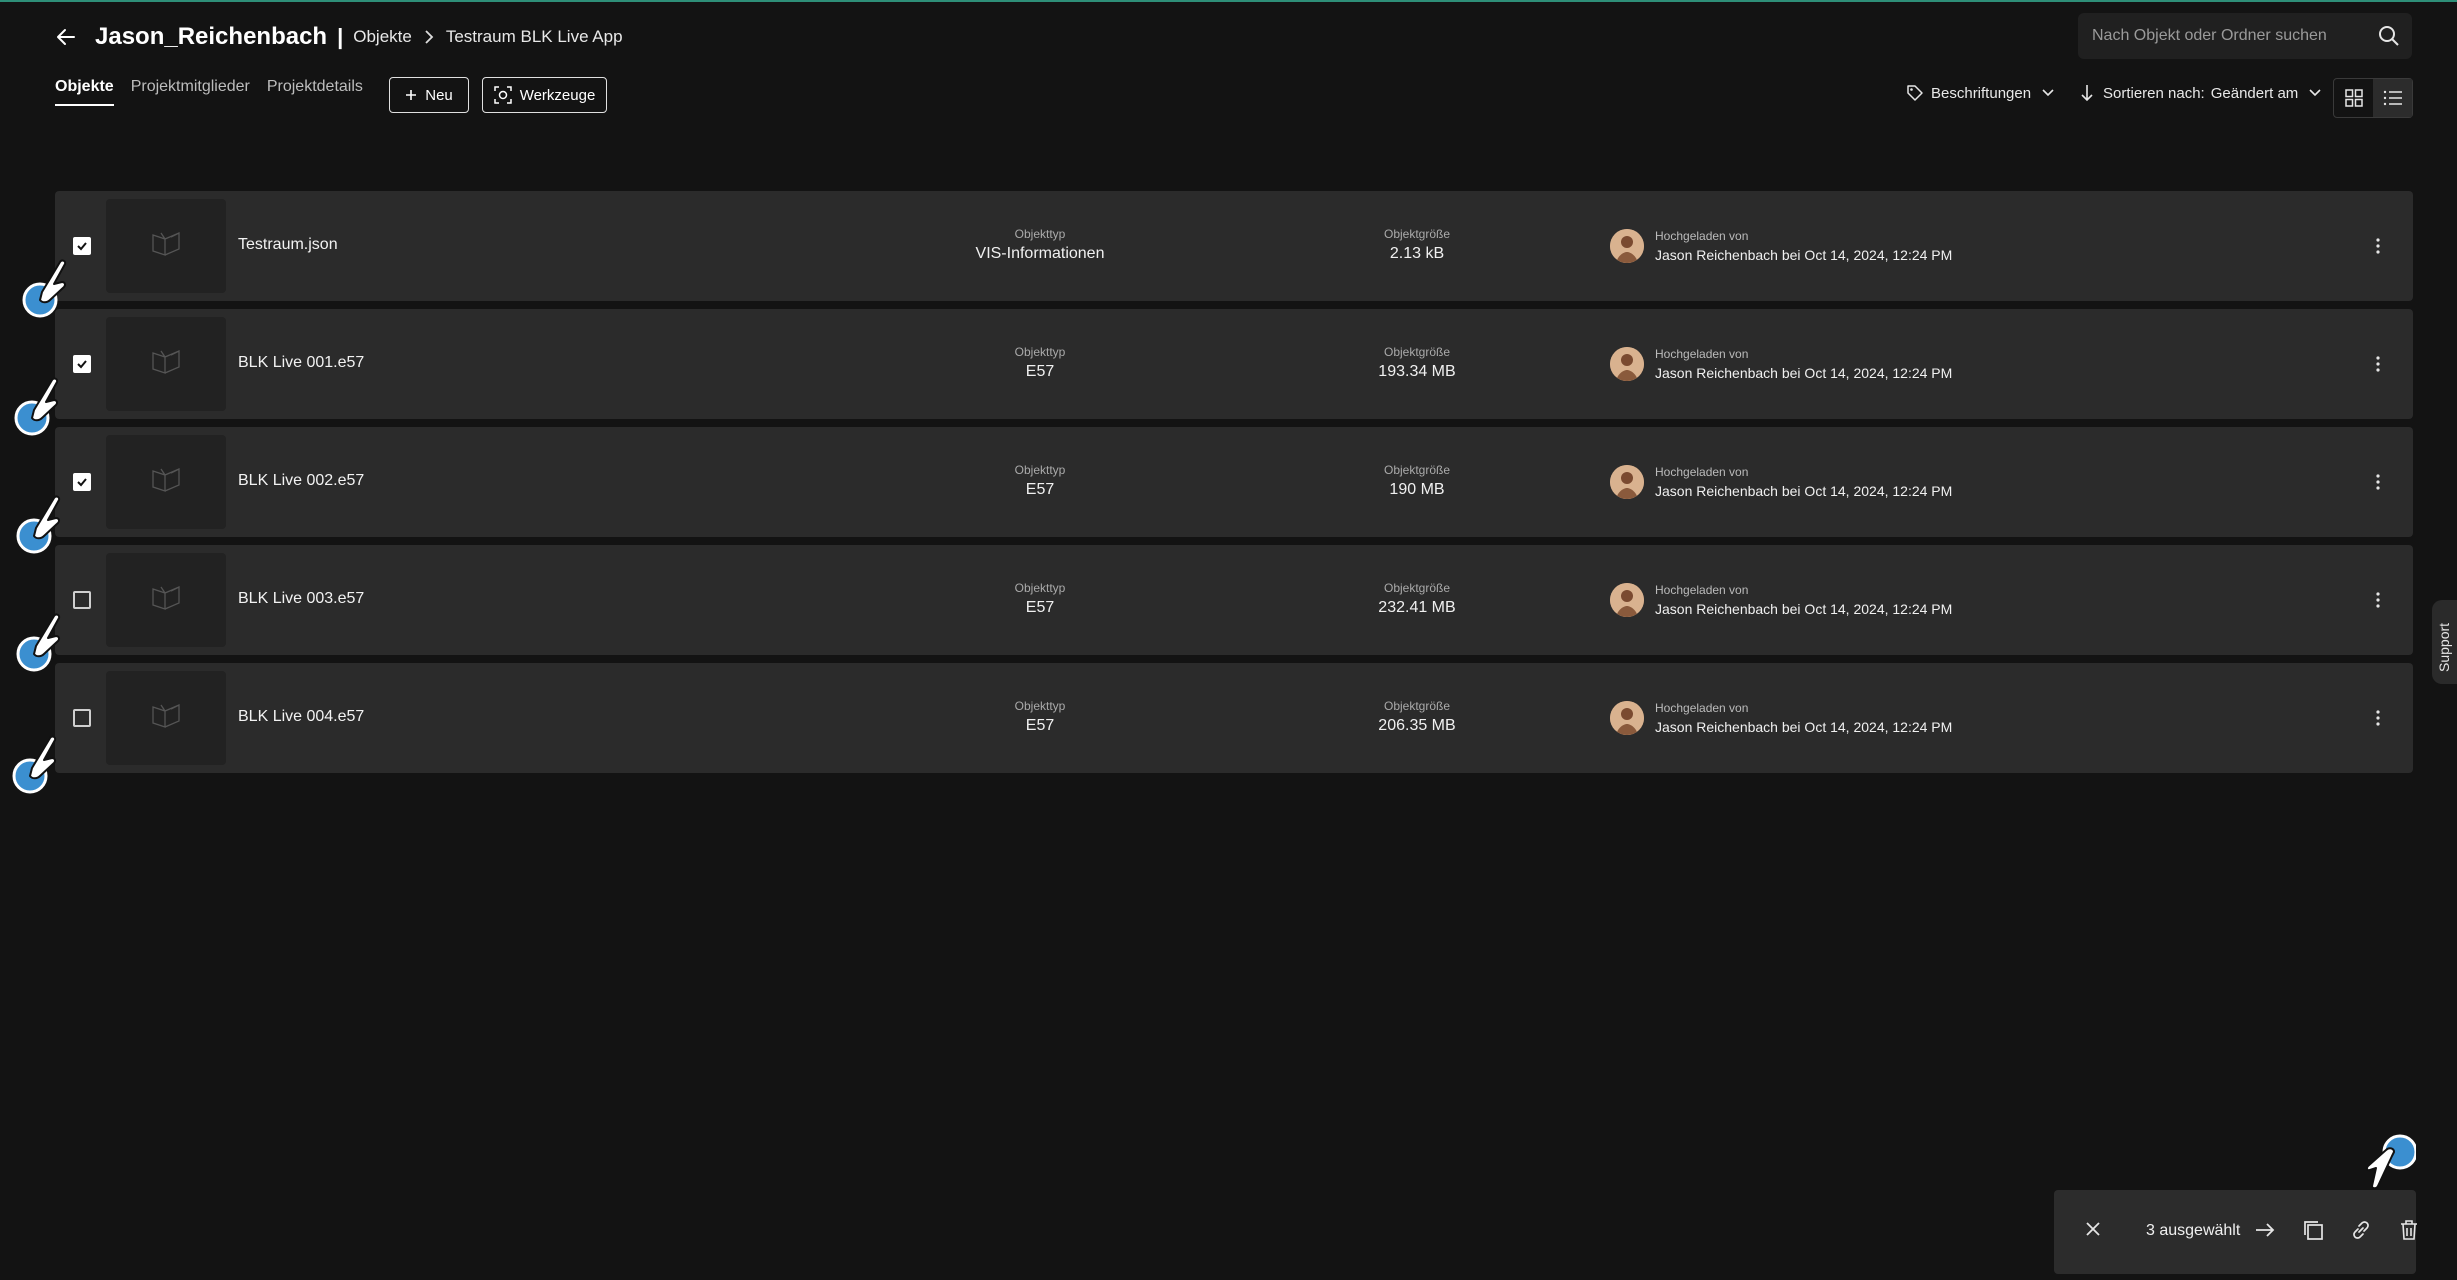 Image resolution: width=2457 pixels, height=1280 pixels. I want to click on list-view-button, so click(2392, 98).